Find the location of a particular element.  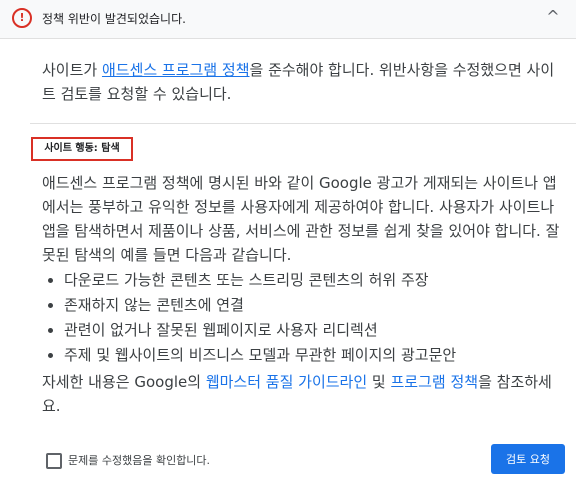

webmaster-guidelines-link: 웹마스터 품질 가이드라인 is located at coordinates (286, 382).